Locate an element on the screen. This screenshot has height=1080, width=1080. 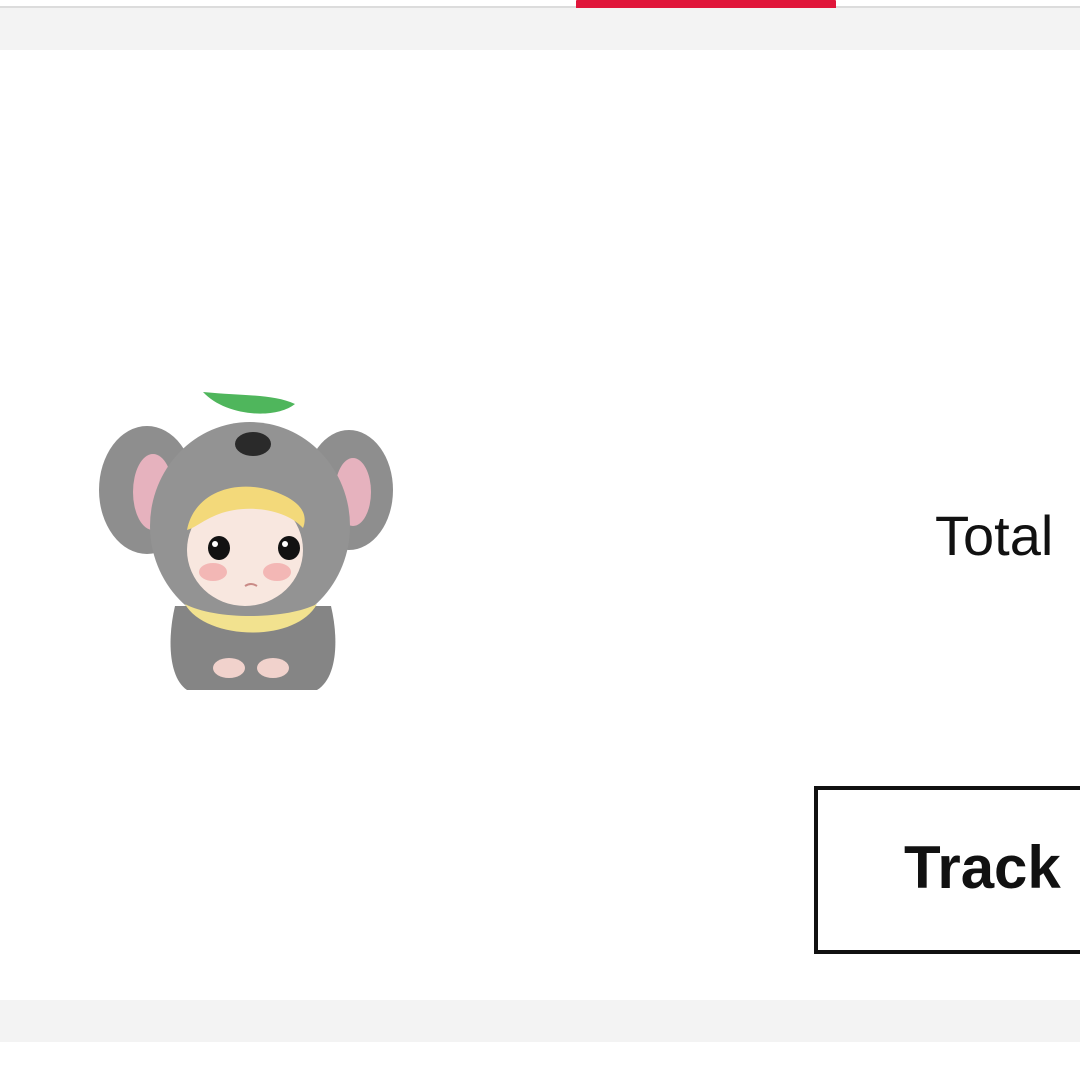
right-cheek is located at coordinates (277, 572).